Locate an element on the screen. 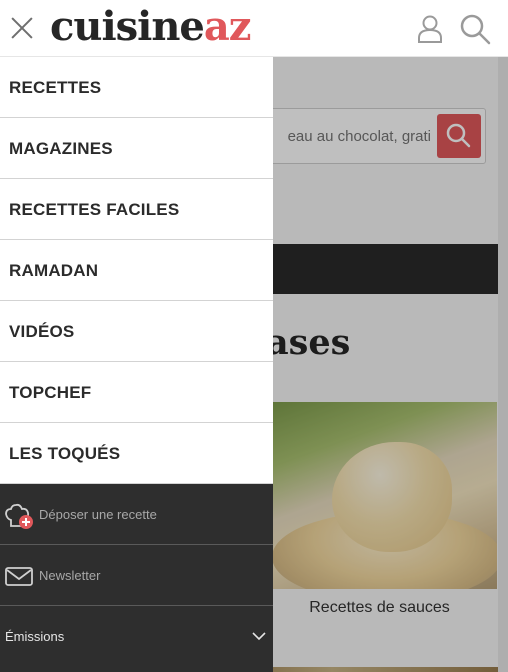 This screenshot has width=508, height=672. close-icon is located at coordinates (22, 28).